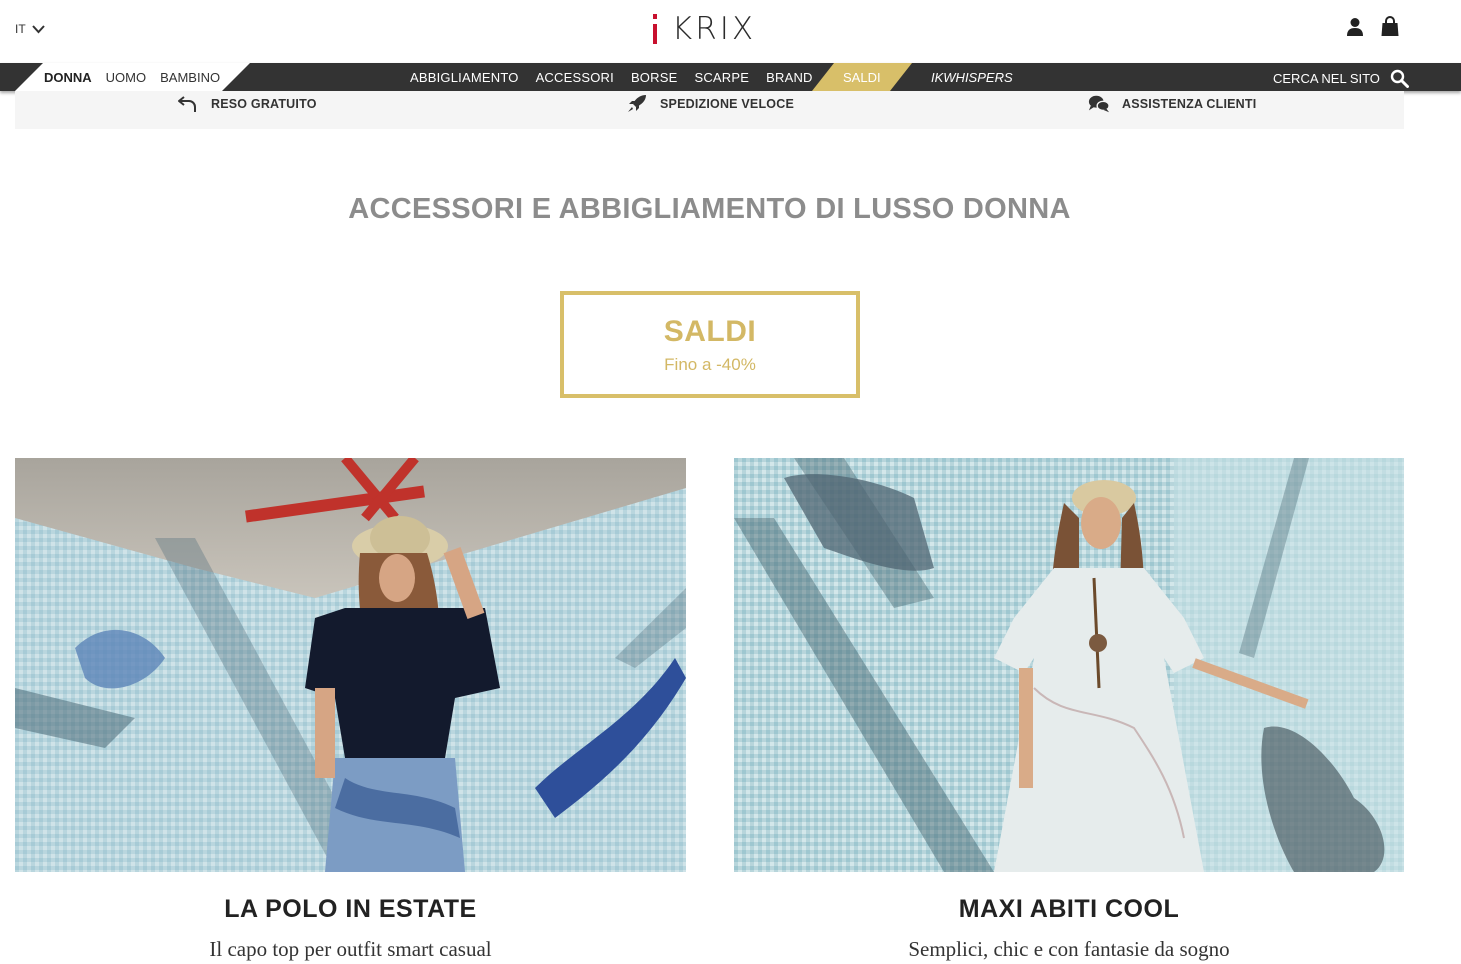  I want to click on chat-bubbles-icon, so click(1099, 104).